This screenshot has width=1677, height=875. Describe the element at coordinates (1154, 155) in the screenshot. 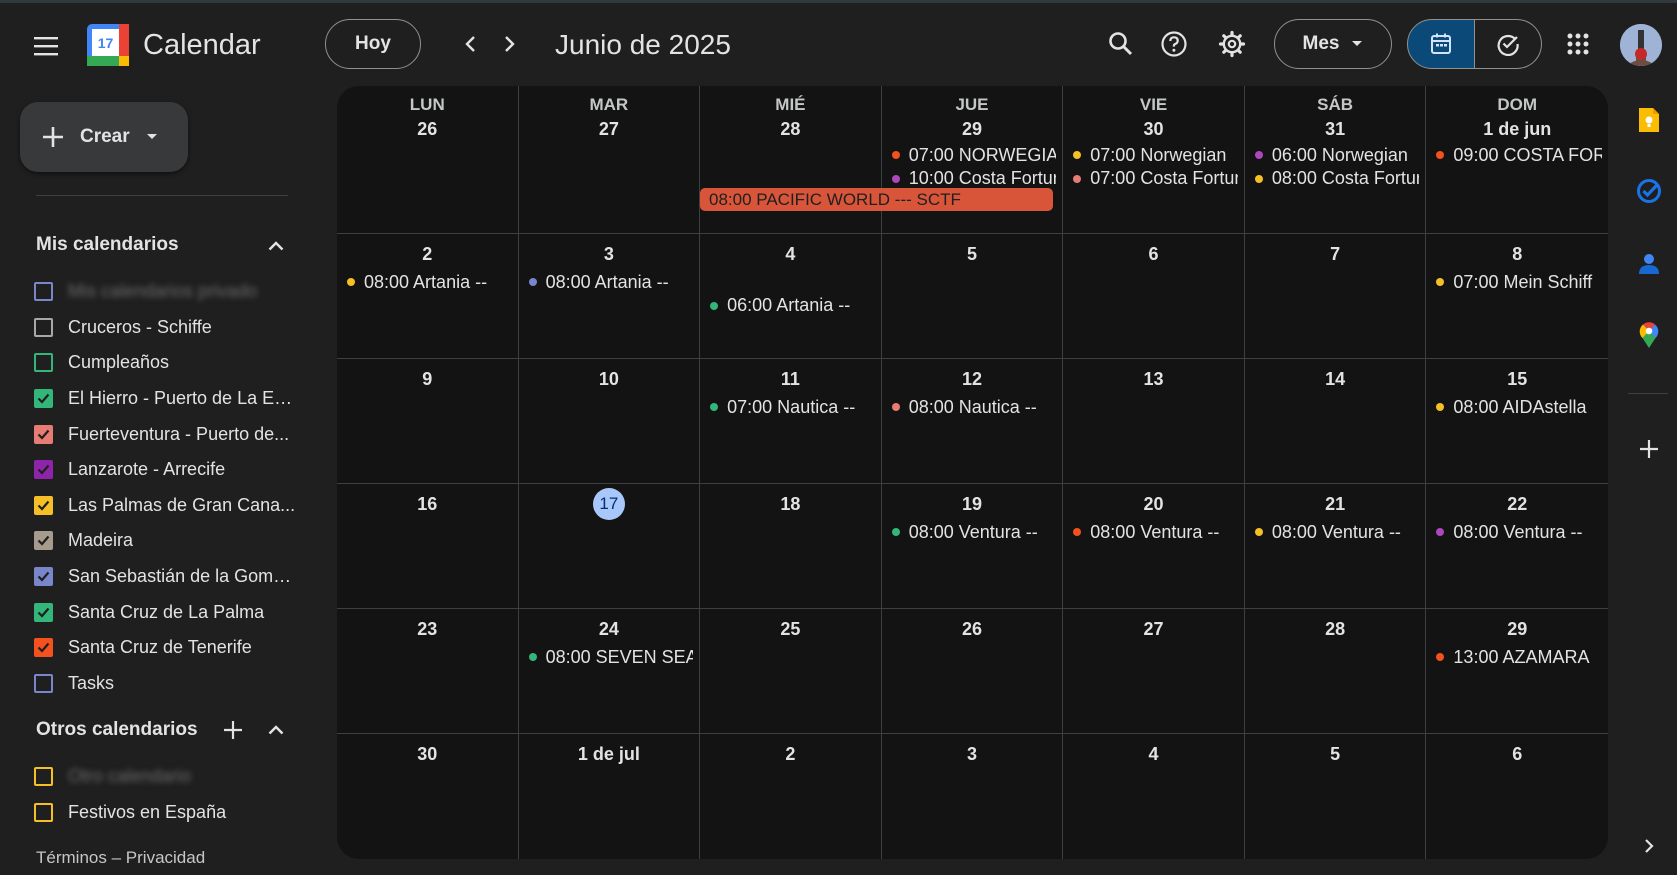

I see `event-chip: 07:00 Norwegian` at that location.